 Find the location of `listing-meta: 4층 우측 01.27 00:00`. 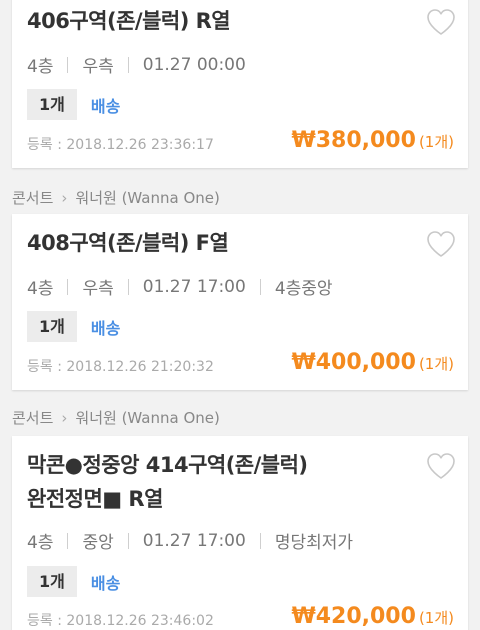

listing-meta: 4층 우측 01.27 00:00 is located at coordinates (136, 65).